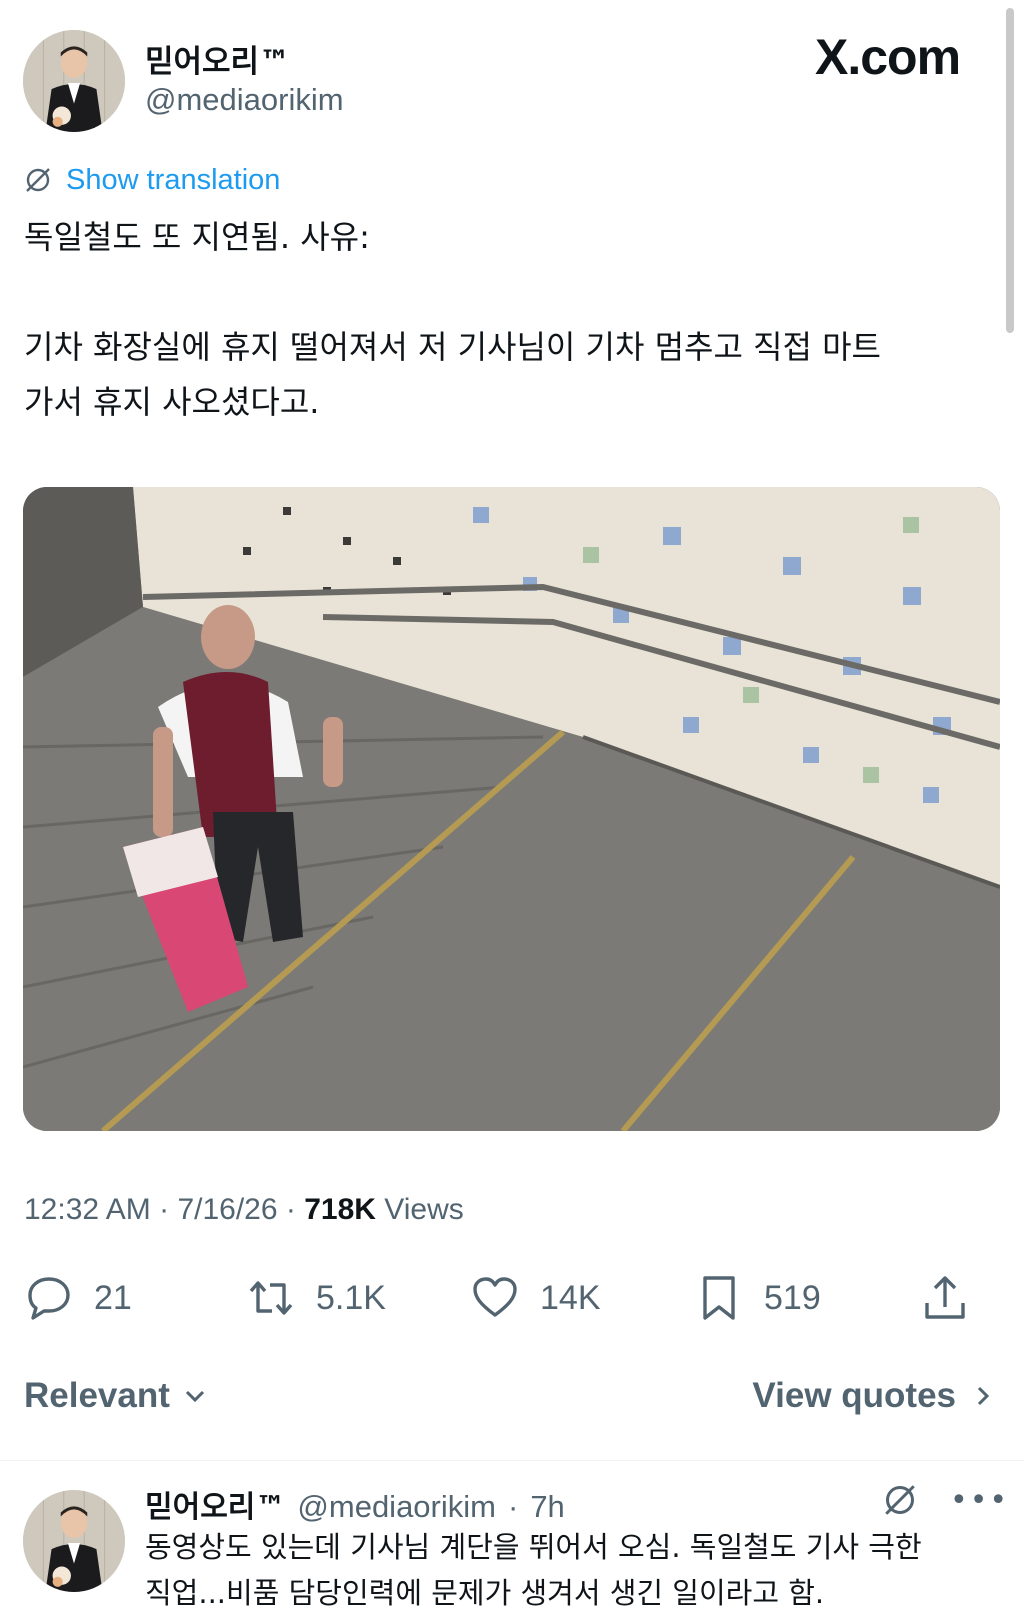 The height and width of the screenshot is (1617, 1024). I want to click on reply-icon, so click(49, 1298).